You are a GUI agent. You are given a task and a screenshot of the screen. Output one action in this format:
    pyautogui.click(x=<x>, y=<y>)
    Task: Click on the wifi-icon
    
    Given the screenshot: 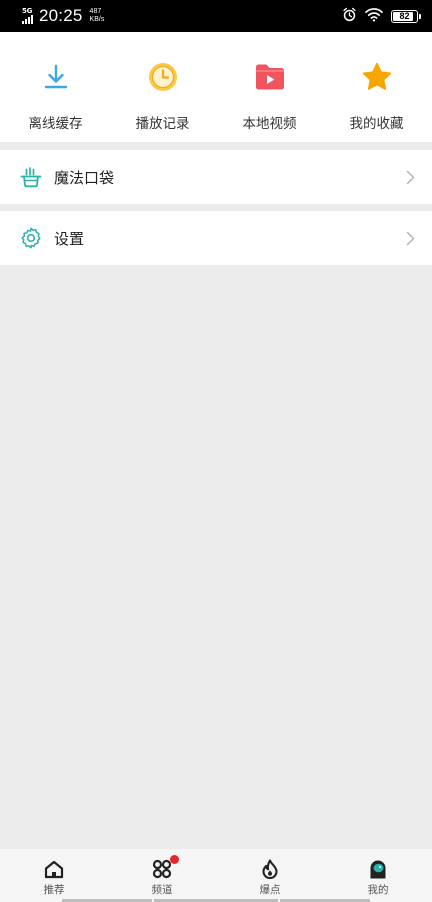 What is the action you would take?
    pyautogui.click(x=374, y=16)
    